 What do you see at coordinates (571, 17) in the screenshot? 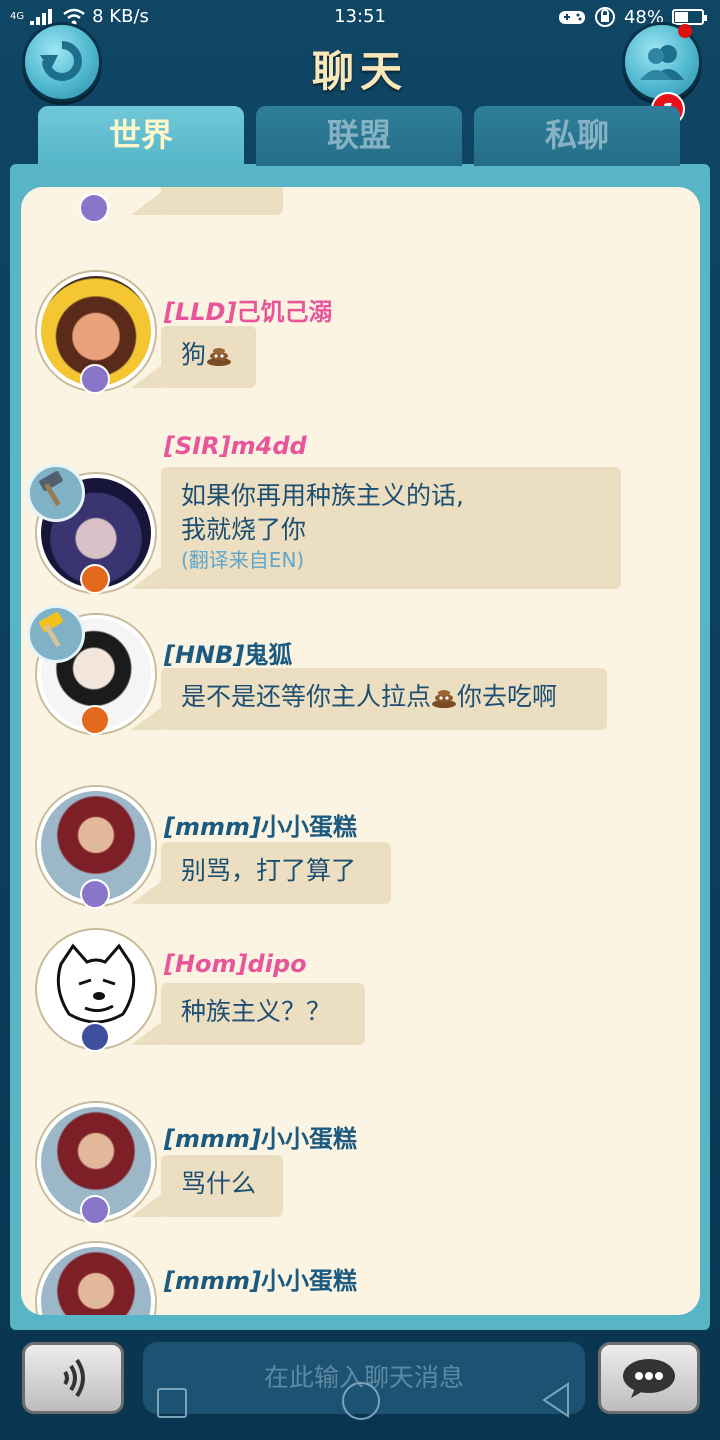
I see `gamepad-icon` at bounding box center [571, 17].